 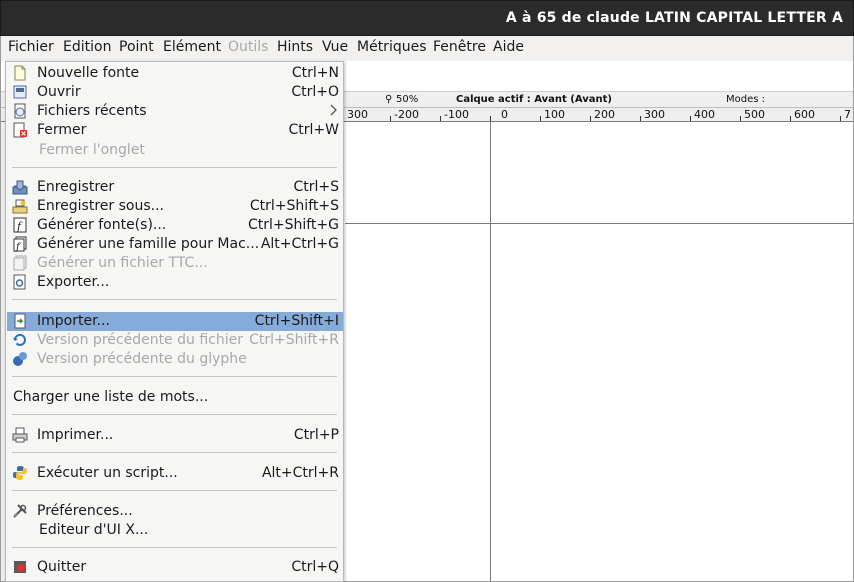 I want to click on menu-fenetre: Fenêtre, so click(x=459, y=47).